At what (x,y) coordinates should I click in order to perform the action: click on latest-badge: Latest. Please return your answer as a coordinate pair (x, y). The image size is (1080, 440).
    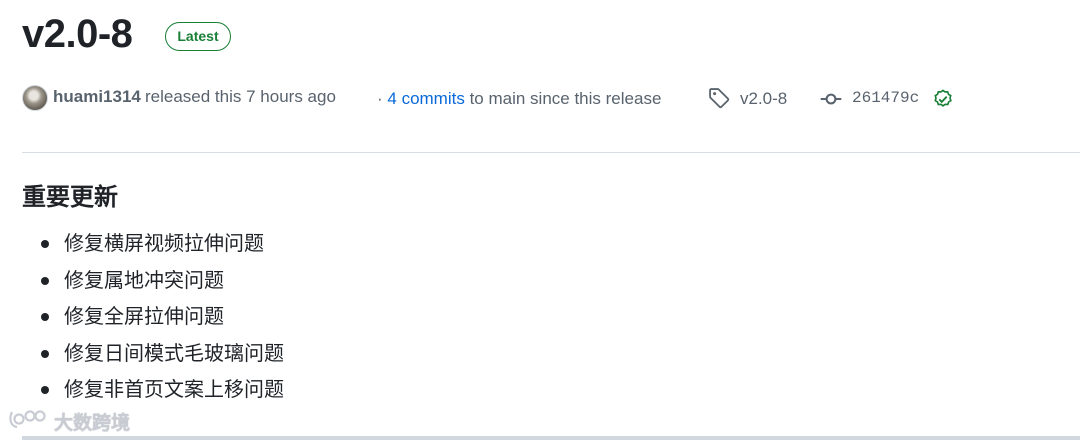
    Looking at the image, I should click on (198, 36).